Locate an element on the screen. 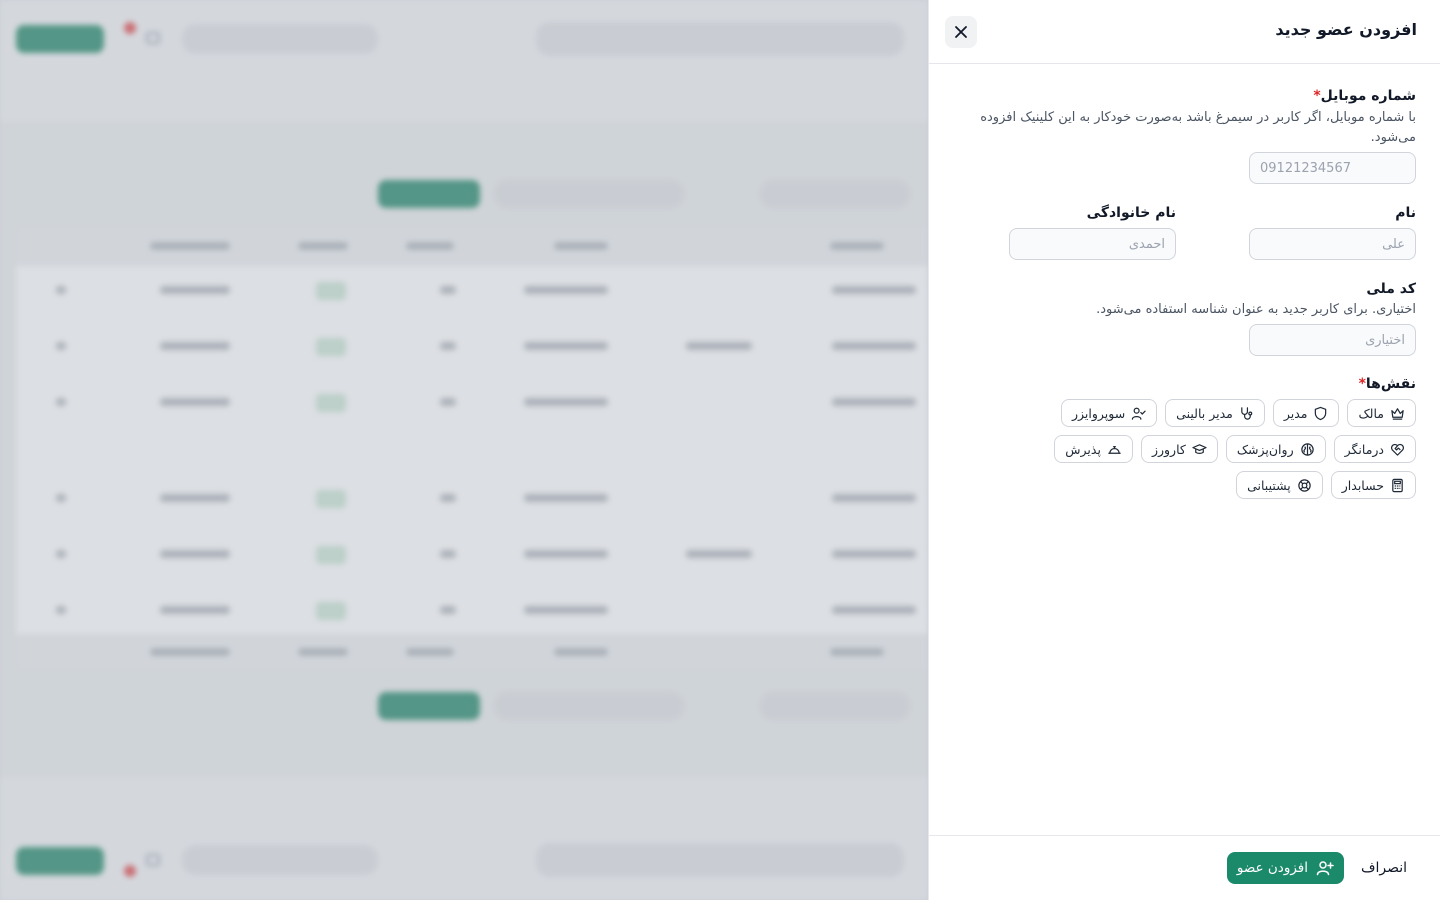 The width and height of the screenshot is (1440, 900). role-chip-supervisor: سوپروایزر is located at coordinates (1109, 413).